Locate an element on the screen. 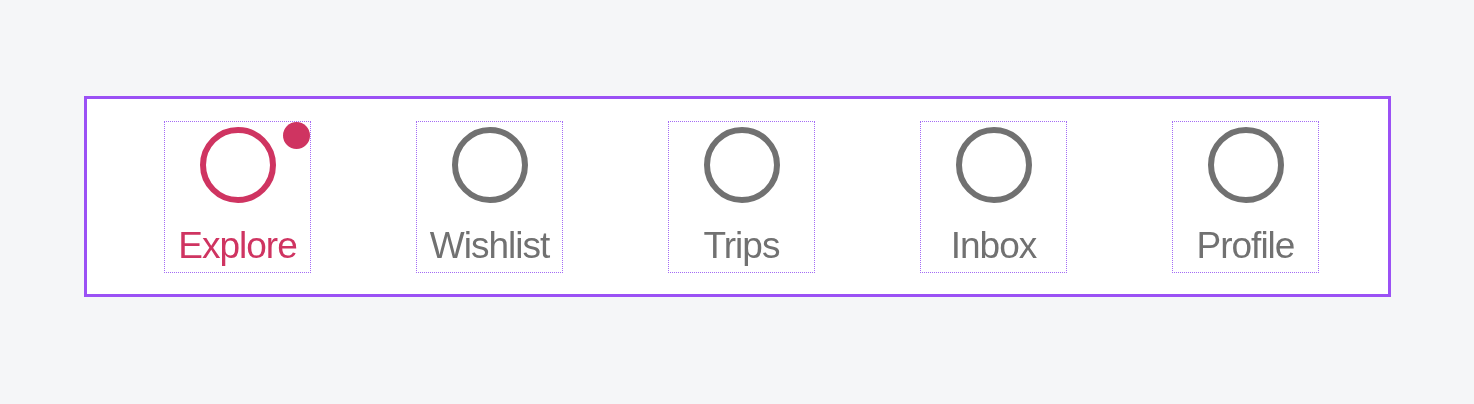  tab-item: Profile is located at coordinates (1245, 196).